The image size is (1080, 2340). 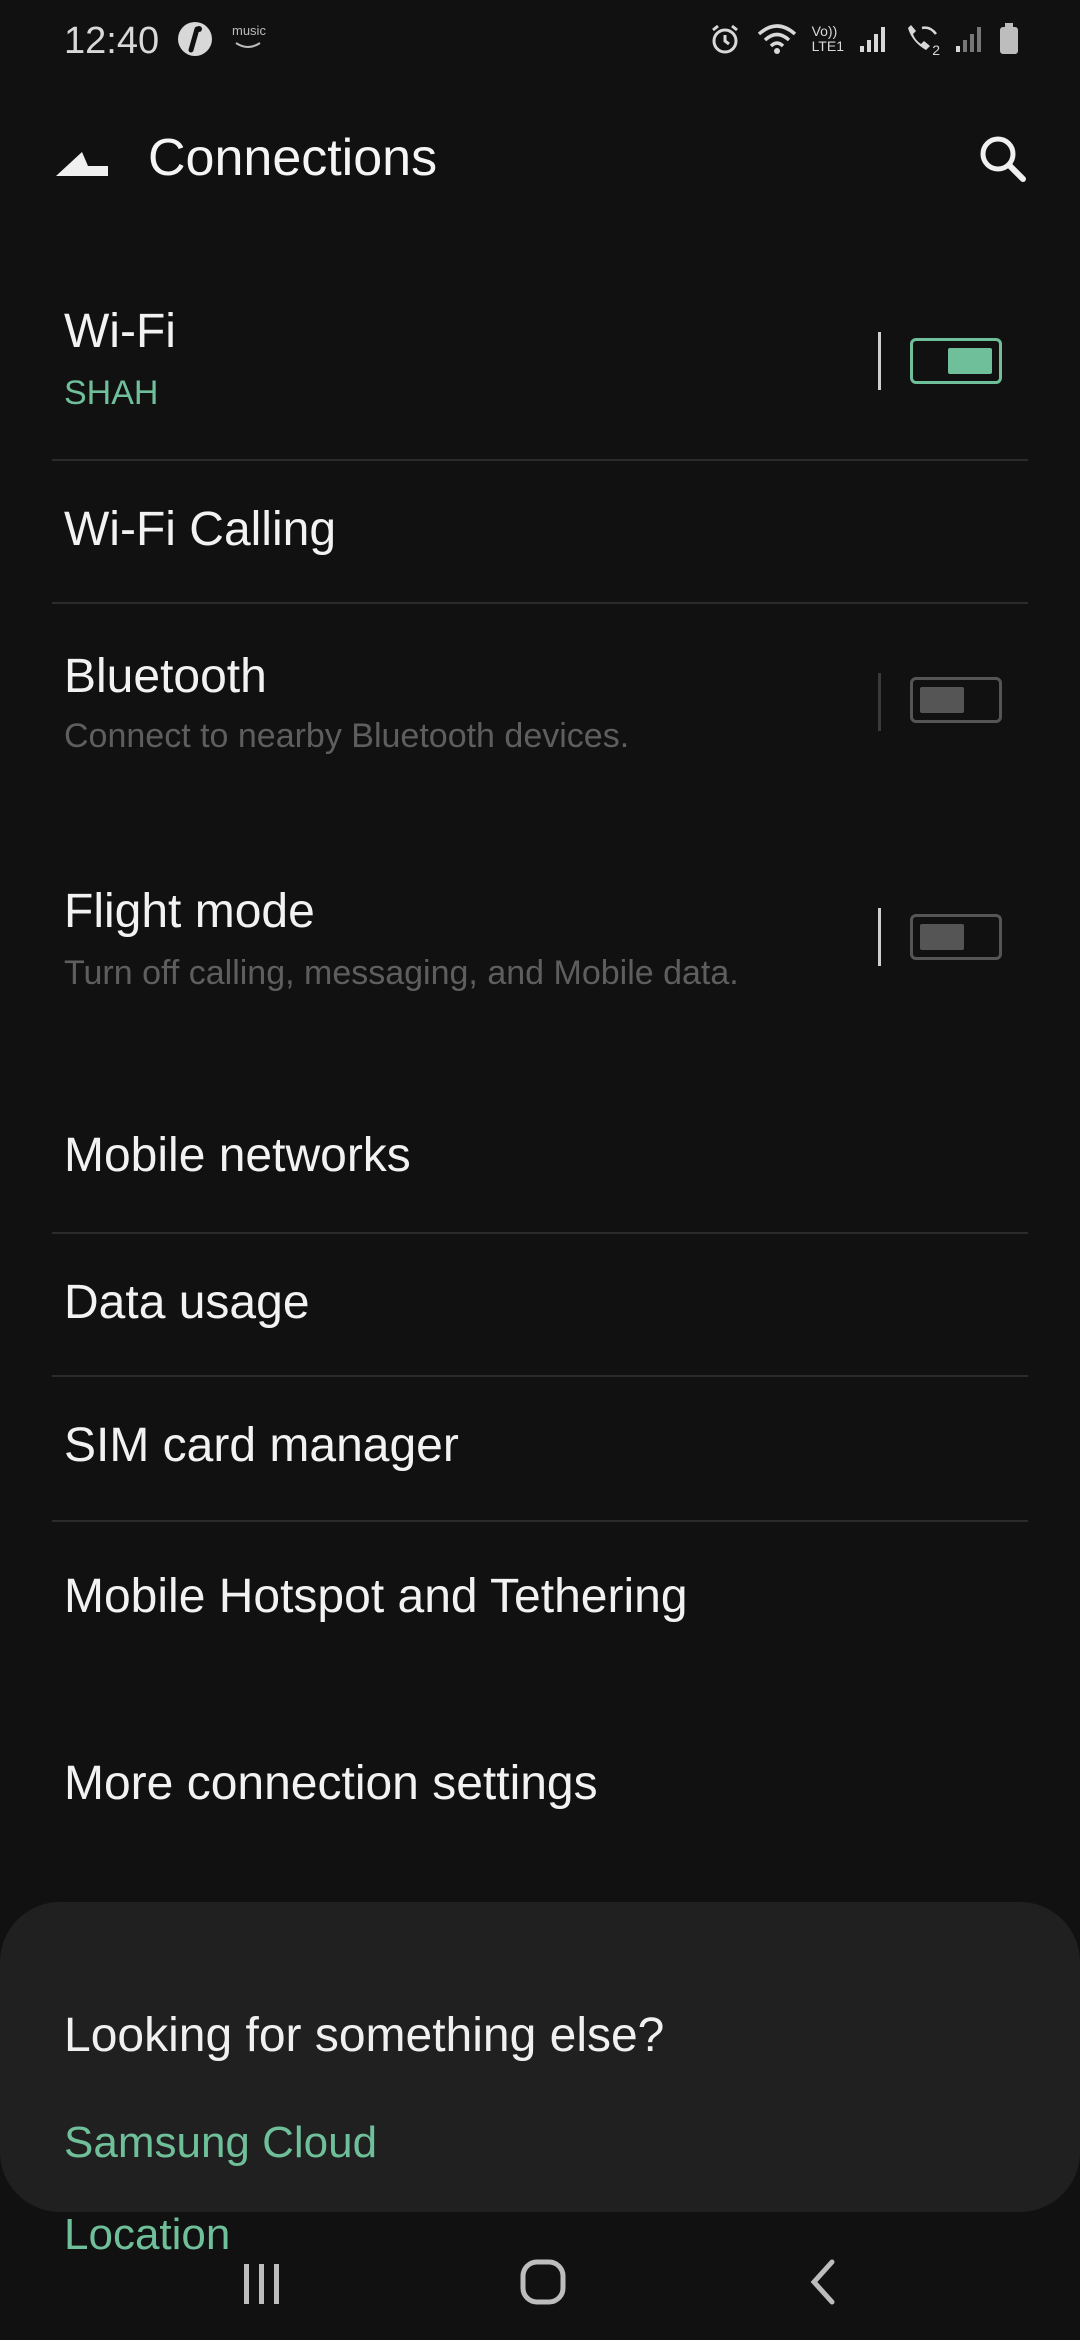 What do you see at coordinates (364, 2035) in the screenshot?
I see `suggestions-title: Looking for something else?` at bounding box center [364, 2035].